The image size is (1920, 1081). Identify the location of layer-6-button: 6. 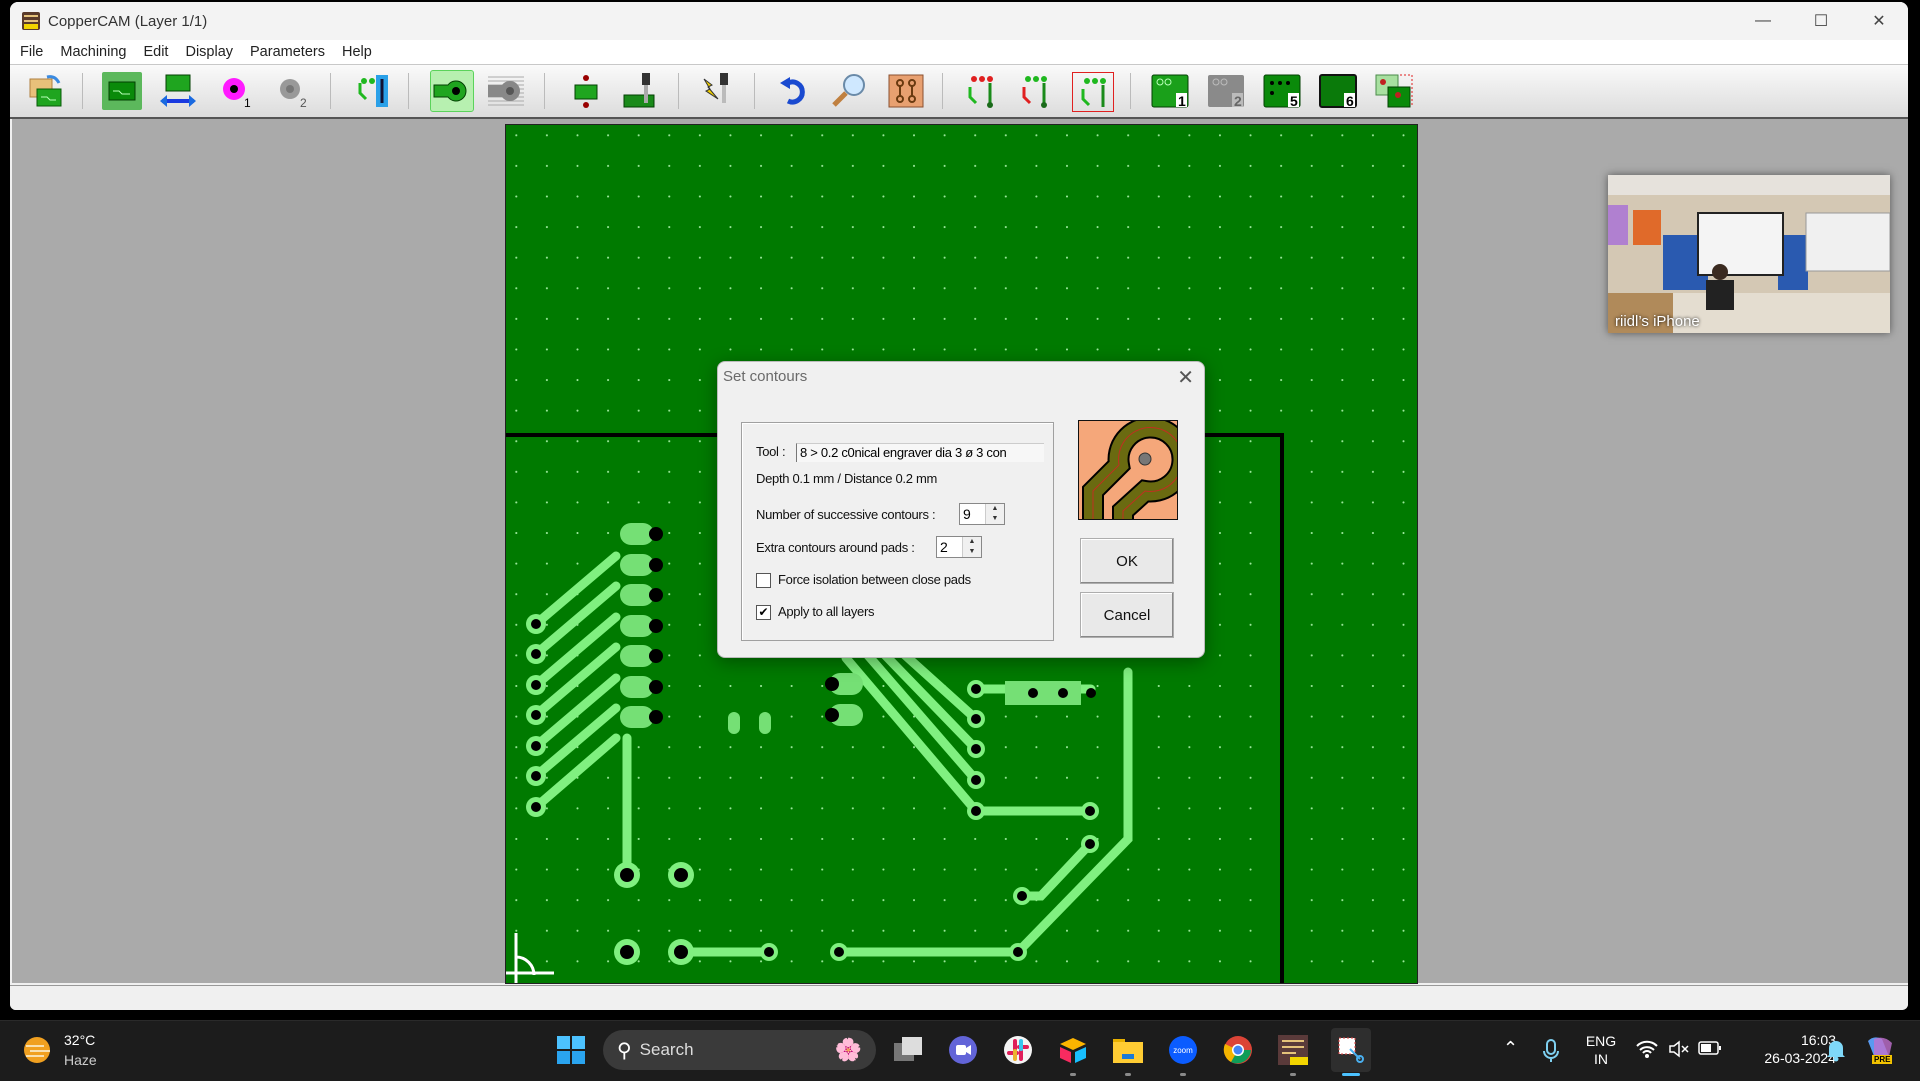
(1338, 91).